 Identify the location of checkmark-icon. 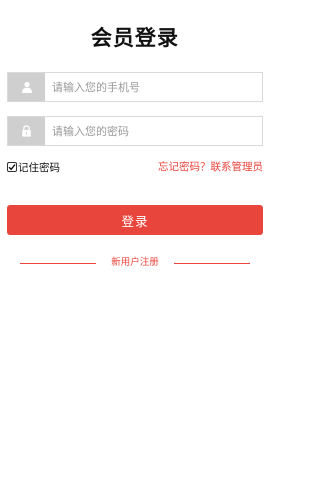
(12, 167).